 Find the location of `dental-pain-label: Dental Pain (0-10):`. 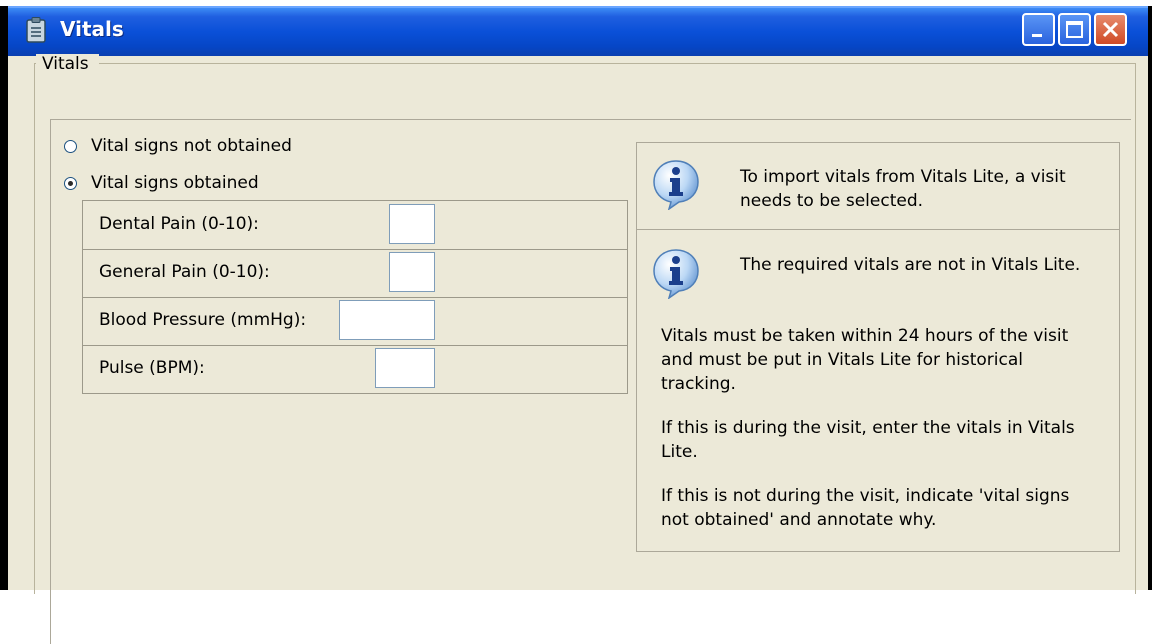

dental-pain-label: Dental Pain (0-10): is located at coordinates (179, 224).